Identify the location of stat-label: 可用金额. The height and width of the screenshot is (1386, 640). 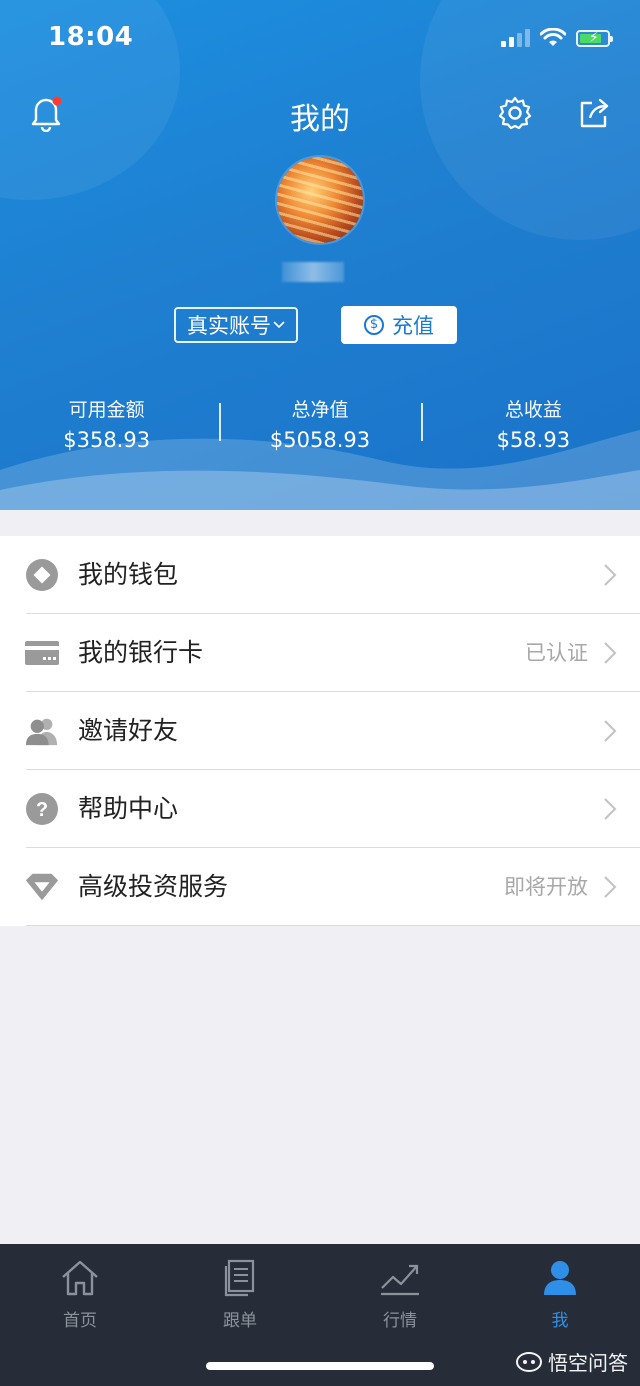
(106, 410).